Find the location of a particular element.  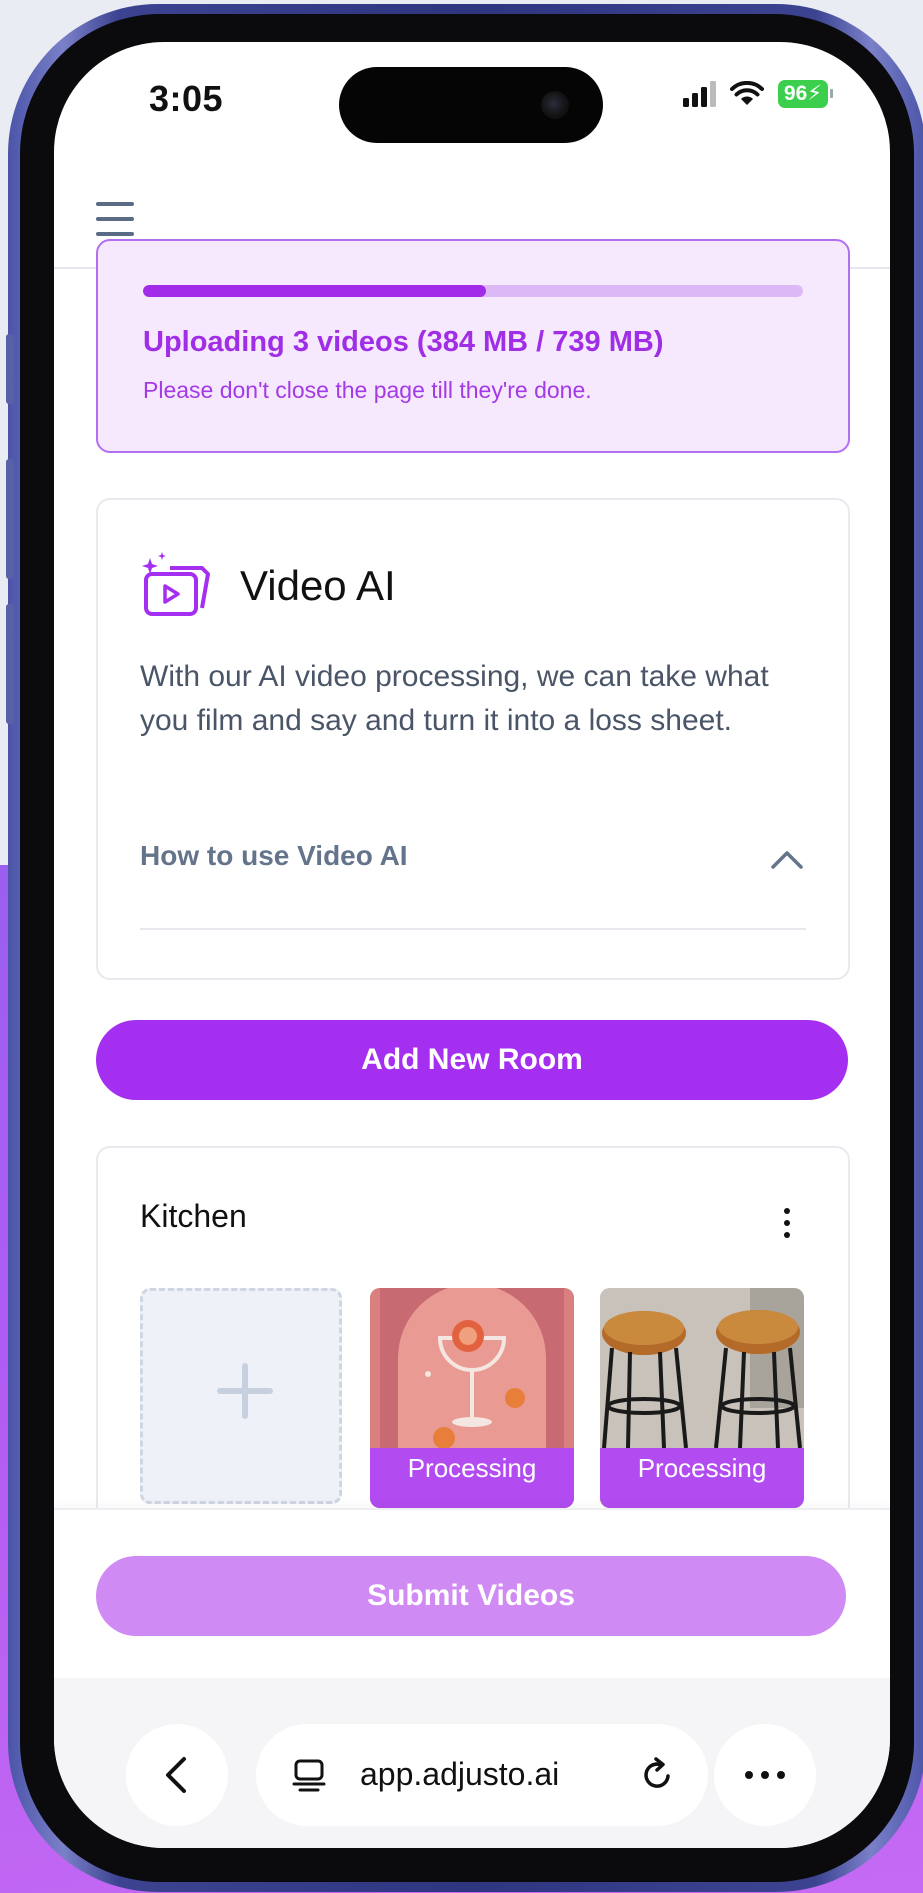

reload-icon is located at coordinates (657, 1775).